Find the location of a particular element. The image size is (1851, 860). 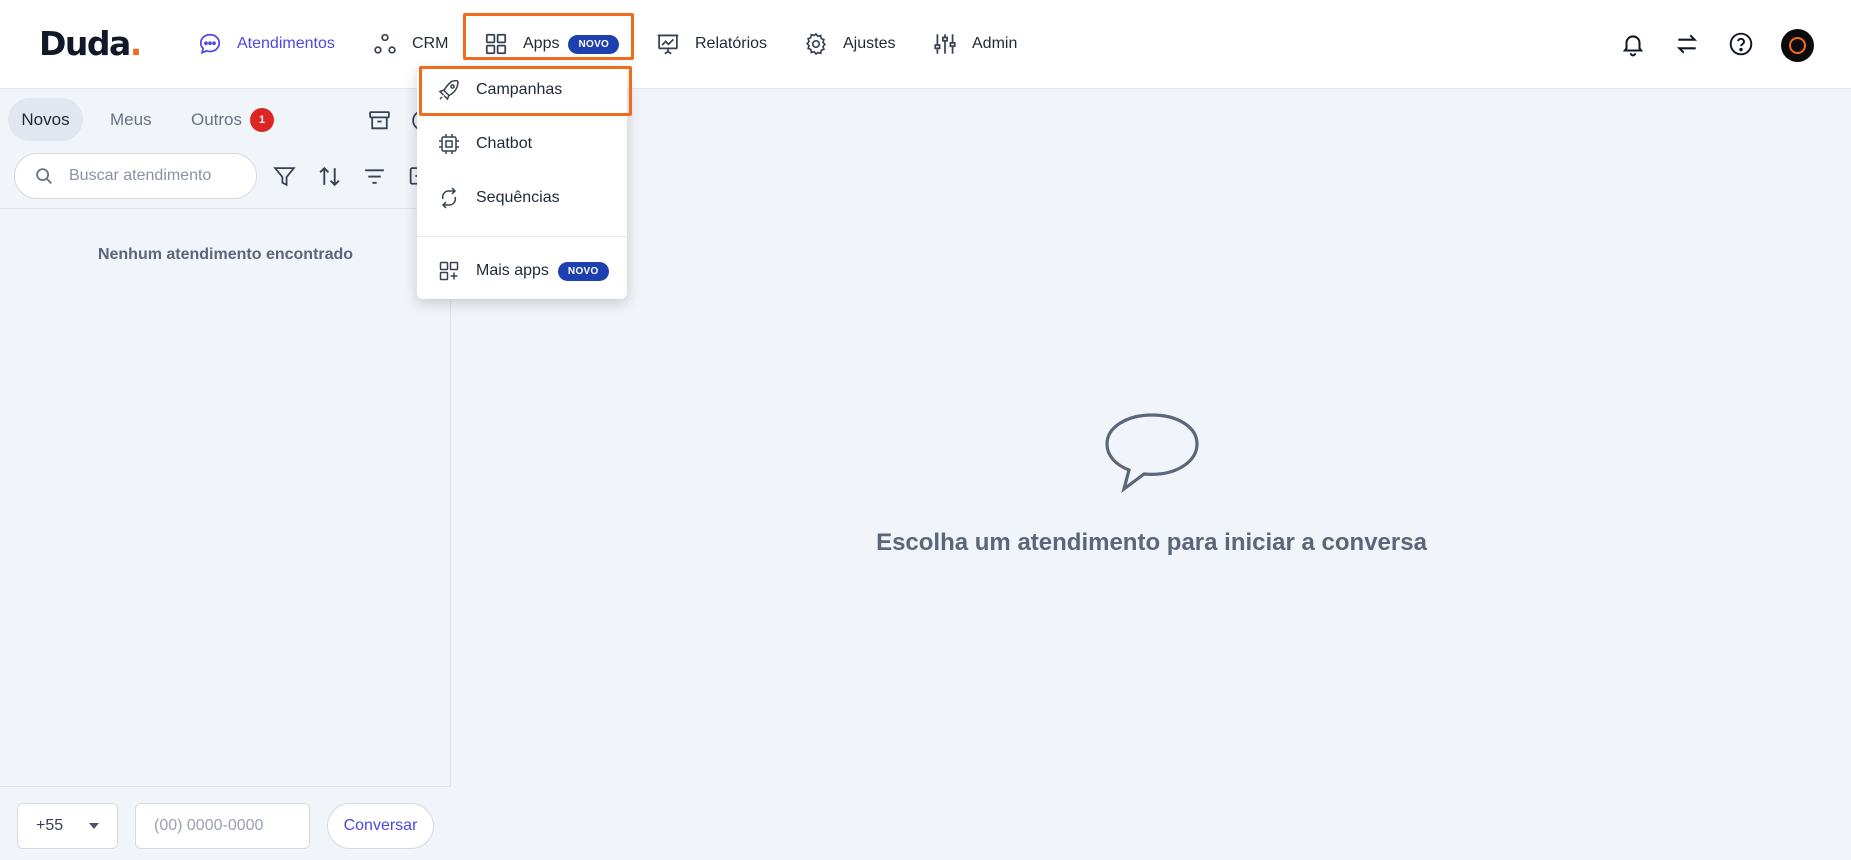

nav-atendimentos: Atendimentos is located at coordinates (266, 44).